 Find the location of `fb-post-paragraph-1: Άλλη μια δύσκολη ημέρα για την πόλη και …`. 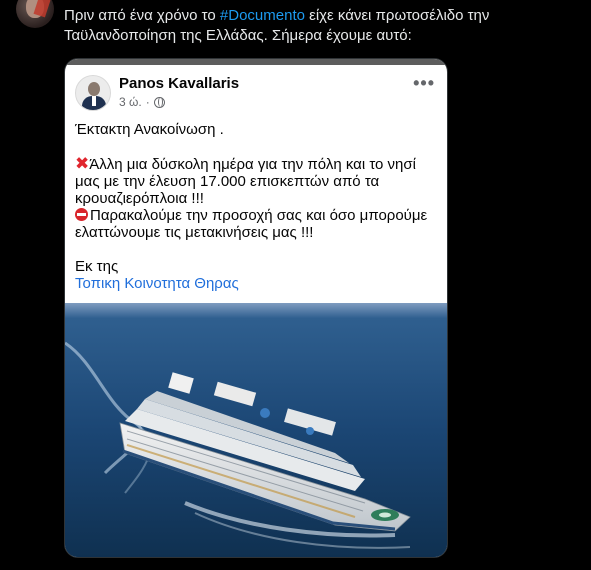

fb-post-paragraph-1: Άλλη μια δύσκολη ημέρα για την πόλη και … is located at coordinates (245, 181).